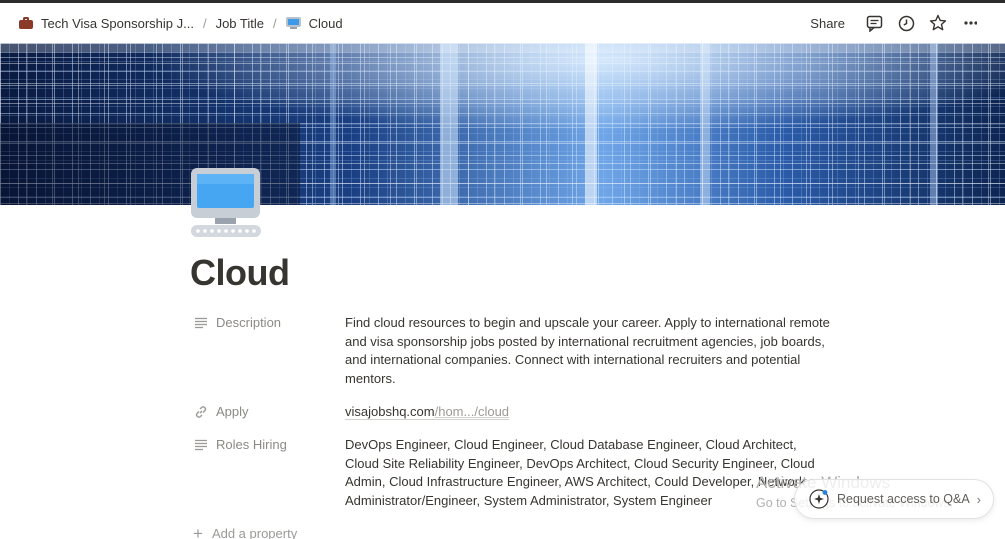 The height and width of the screenshot is (539, 1005). I want to click on property-name-roles-hiring: Roles Hiring, so click(267, 473).